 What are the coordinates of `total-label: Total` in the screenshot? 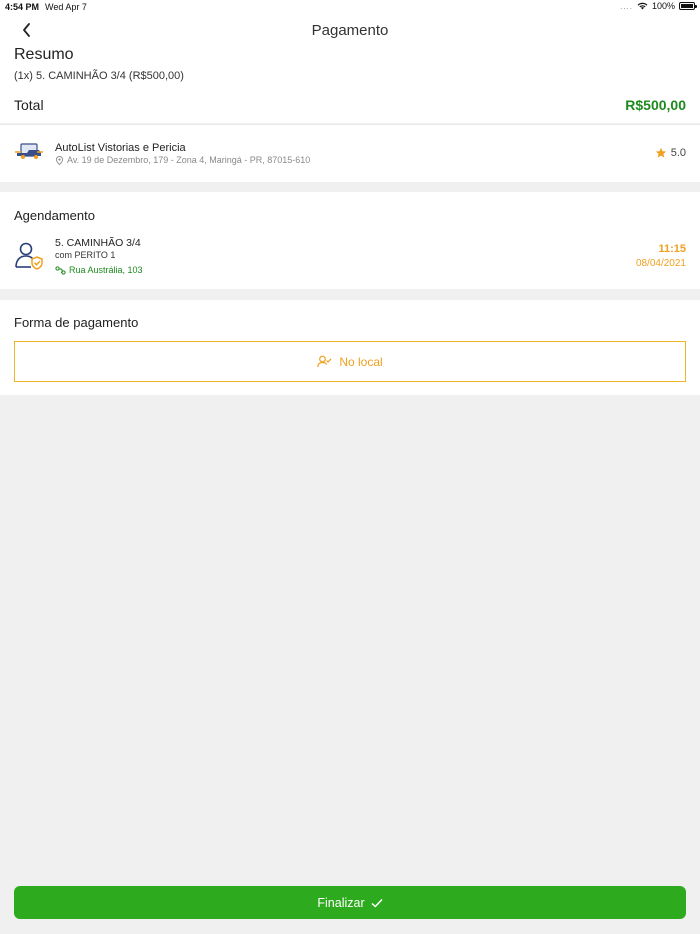 It's located at (29, 105).